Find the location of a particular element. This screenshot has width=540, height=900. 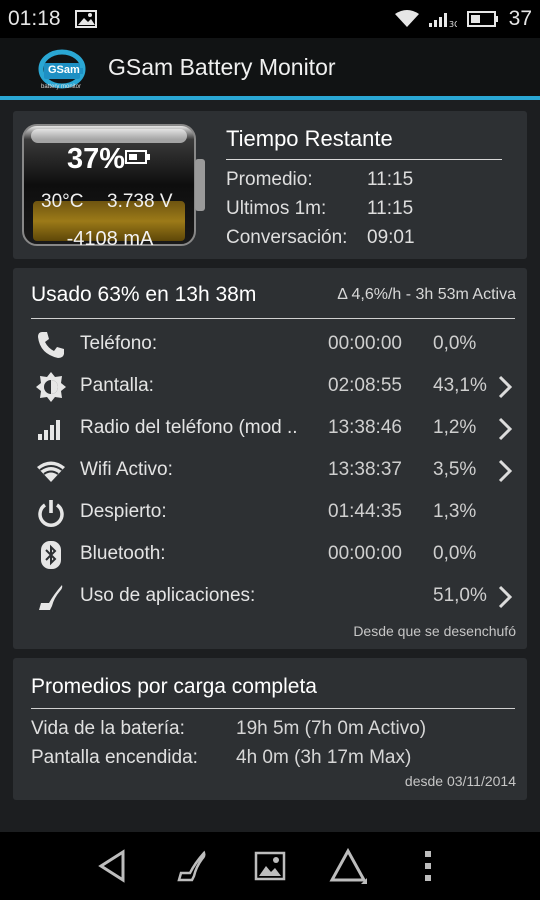

status-bar: 01:18 3G 37 is located at coordinates (270, 19).